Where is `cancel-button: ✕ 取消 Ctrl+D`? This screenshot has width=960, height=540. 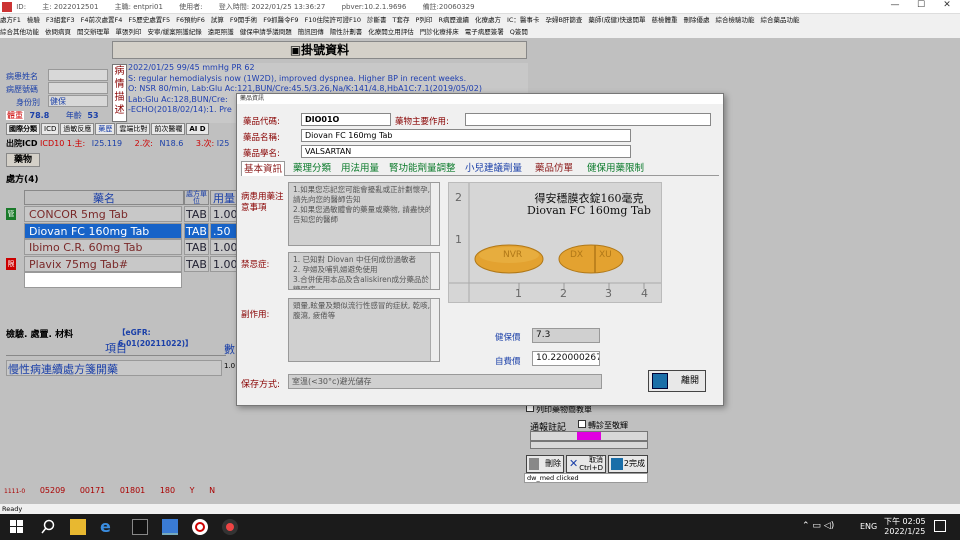
cancel-button: ✕ 取消 Ctrl+D is located at coordinates (586, 464).